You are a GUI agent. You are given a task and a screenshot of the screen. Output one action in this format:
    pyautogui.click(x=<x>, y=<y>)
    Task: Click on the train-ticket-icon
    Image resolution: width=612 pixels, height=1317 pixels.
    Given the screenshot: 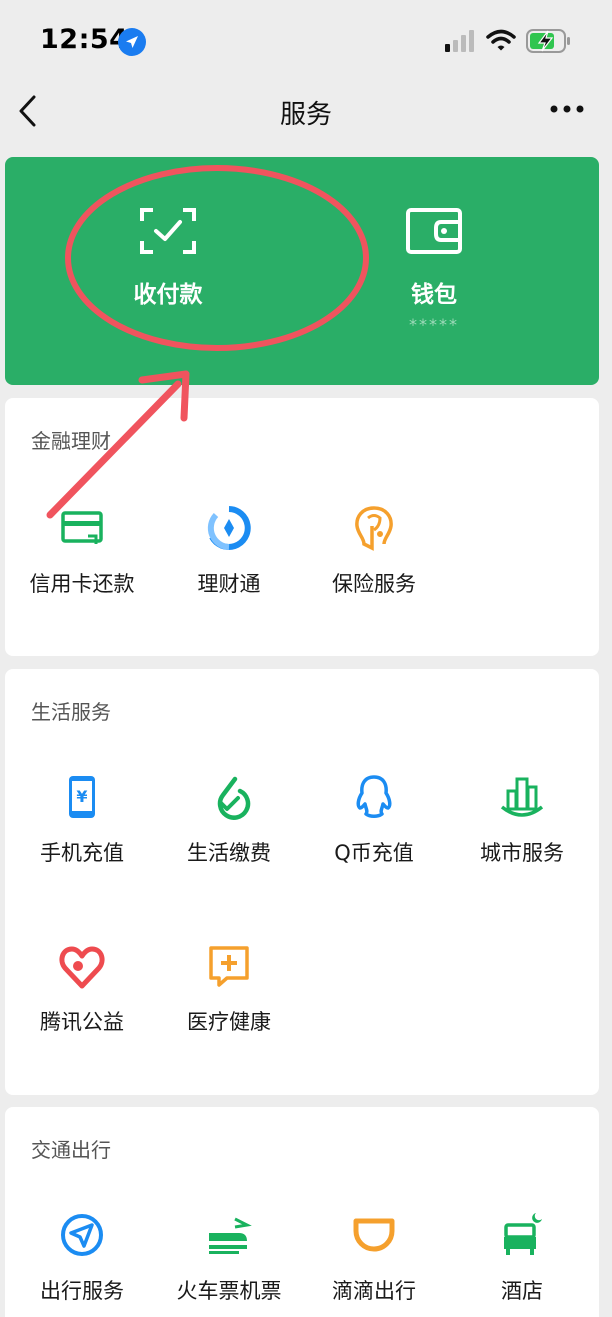 What is the action you would take?
    pyautogui.click(x=230, y=1235)
    